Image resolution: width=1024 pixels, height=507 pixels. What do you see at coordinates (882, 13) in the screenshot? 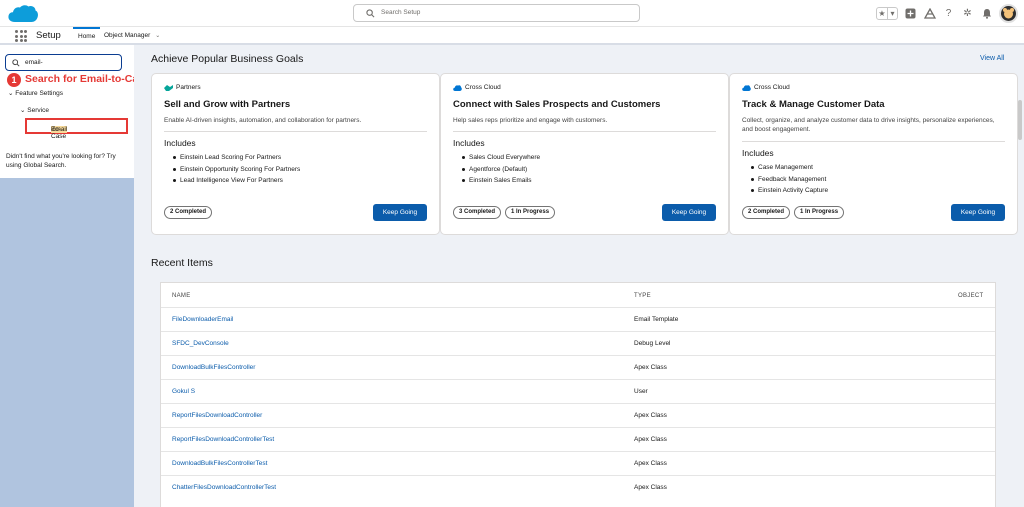
I see `favorites-star-icon: ★` at bounding box center [882, 13].